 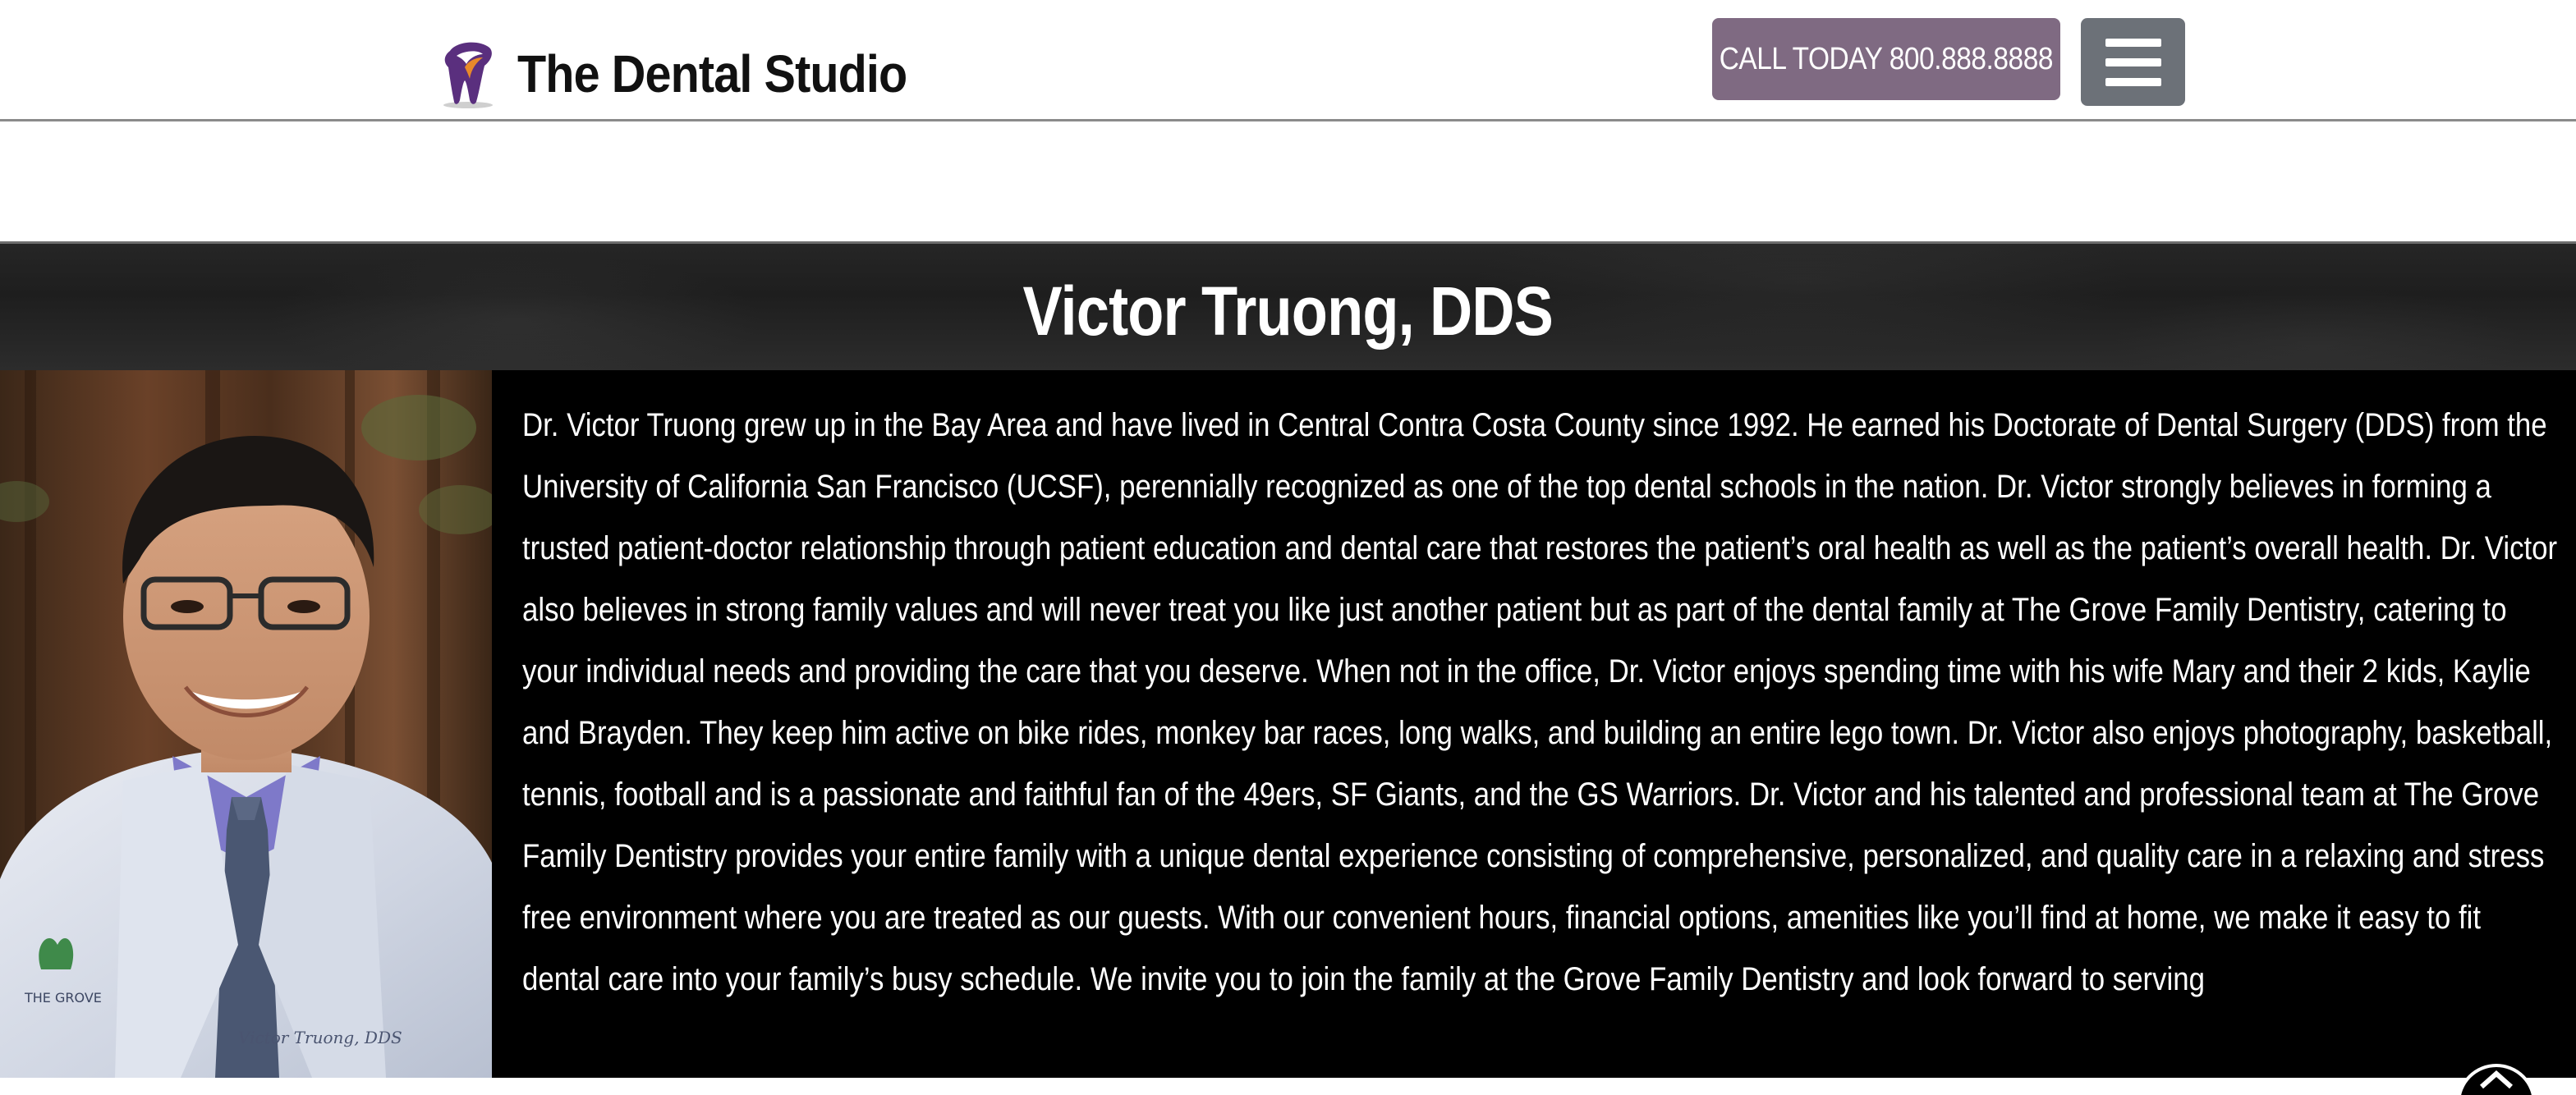 What do you see at coordinates (712, 73) in the screenshot?
I see `brand-name: The Dental Studio` at bounding box center [712, 73].